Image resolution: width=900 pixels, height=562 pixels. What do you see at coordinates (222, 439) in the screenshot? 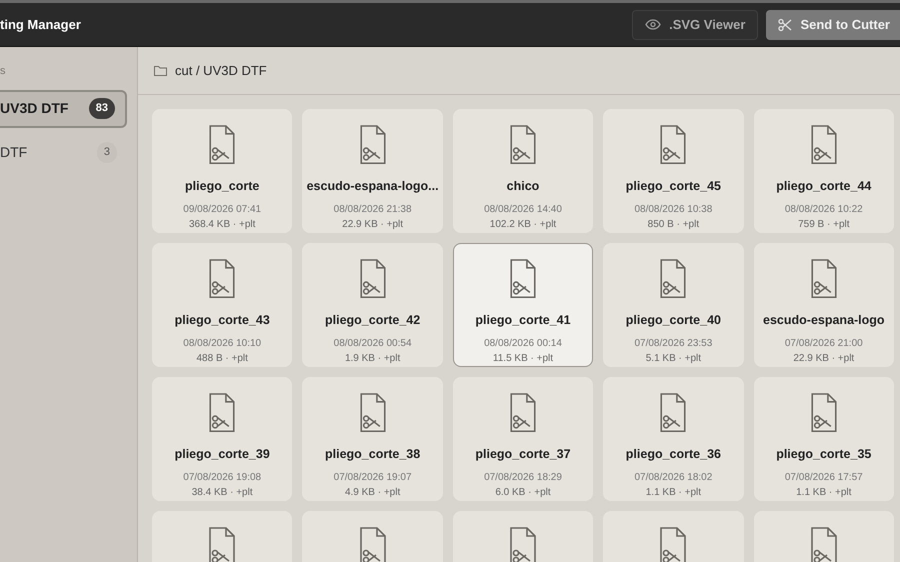
I see `file-card: pliego_corte_39 07/08/2026 19:08 38.4 KB · +plt` at bounding box center [222, 439].